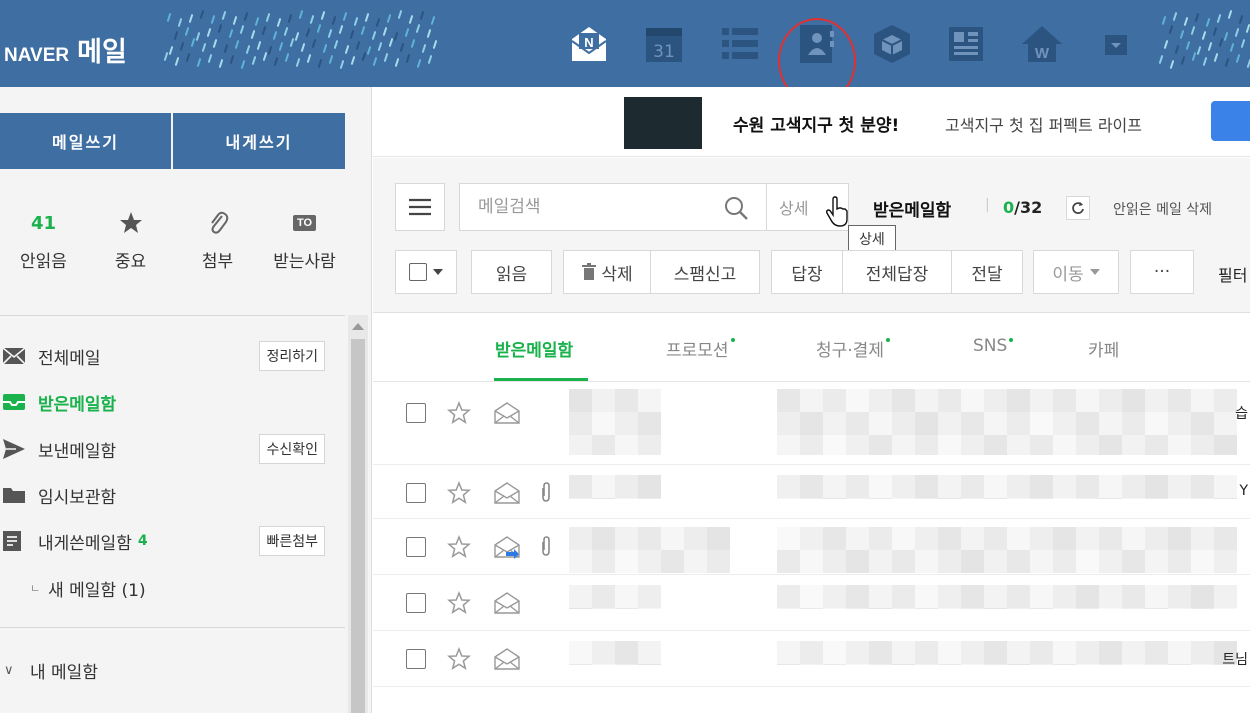 Image resolution: width=1250 pixels, height=713 pixels. I want to click on mail-preview-text: Y, so click(1243, 491).